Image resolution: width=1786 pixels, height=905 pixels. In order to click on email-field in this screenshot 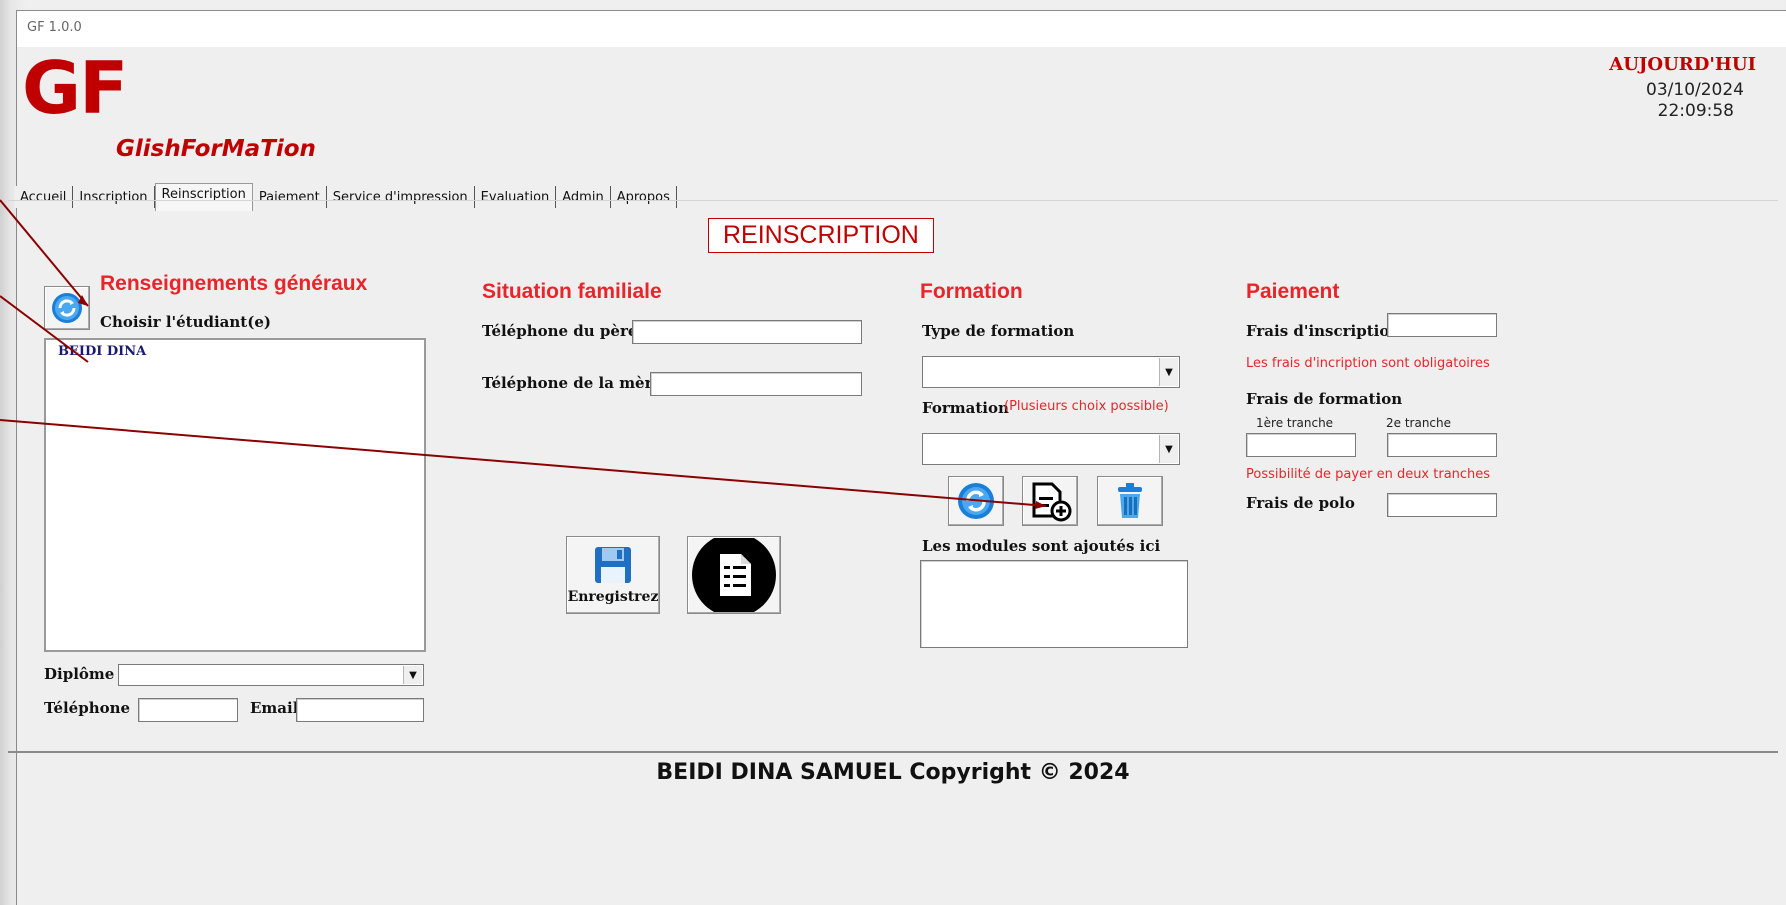, I will do `click(360, 710)`.